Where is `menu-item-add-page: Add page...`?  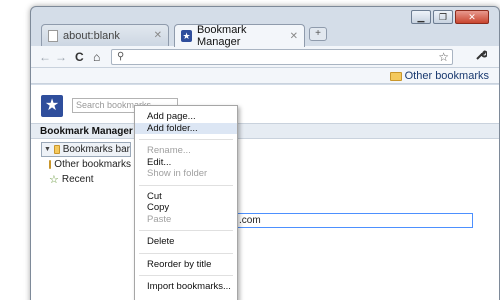 menu-item-add-page: Add page... is located at coordinates (186, 117).